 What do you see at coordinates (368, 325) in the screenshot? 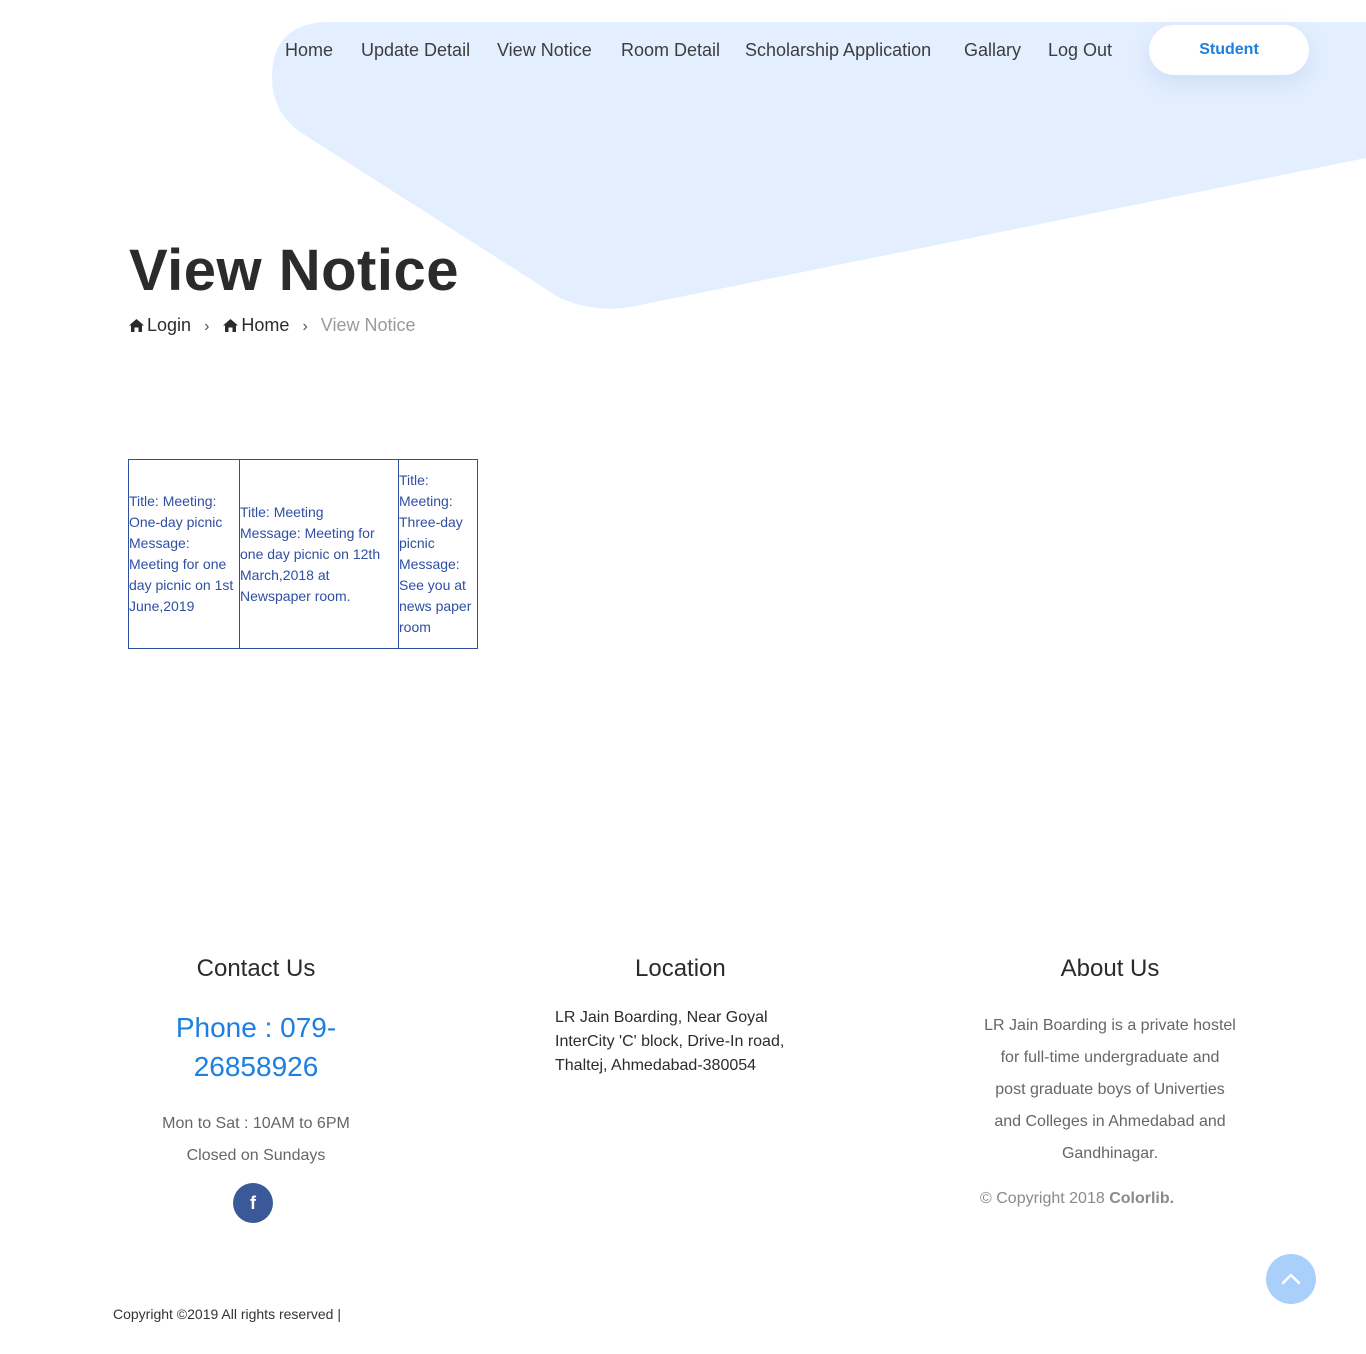
I see `breadcrumb-current: View Notice` at bounding box center [368, 325].